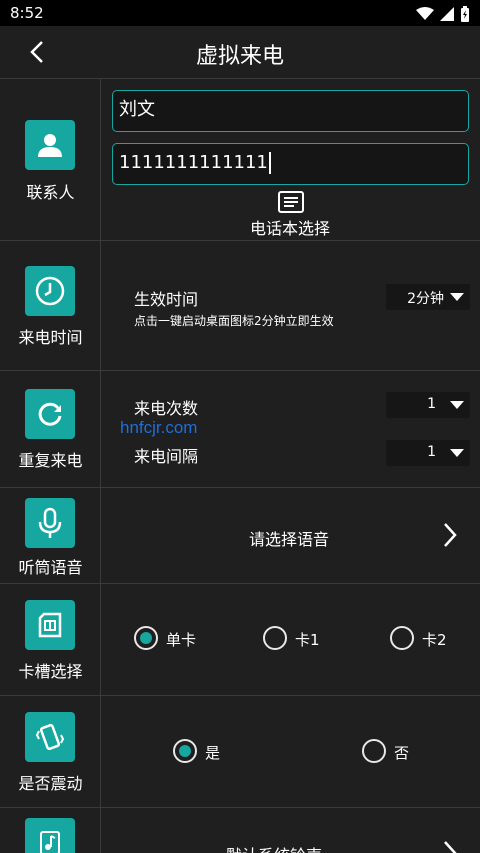 This screenshot has height=853, width=480. I want to click on repeat-label: 重复来电, so click(50, 460).